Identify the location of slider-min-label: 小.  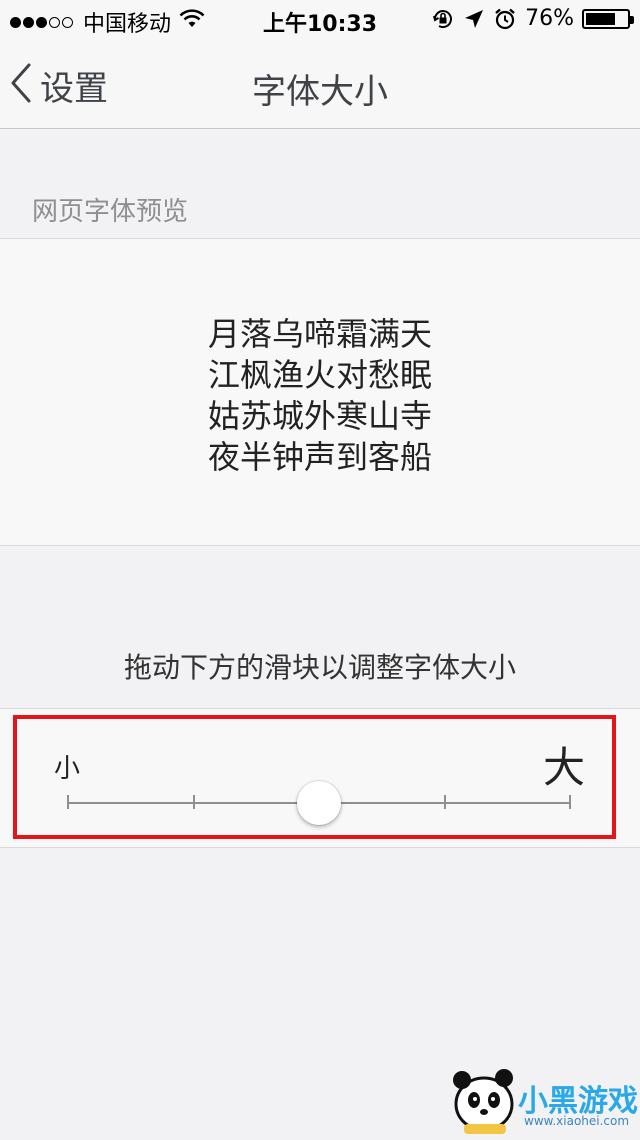
(67, 769).